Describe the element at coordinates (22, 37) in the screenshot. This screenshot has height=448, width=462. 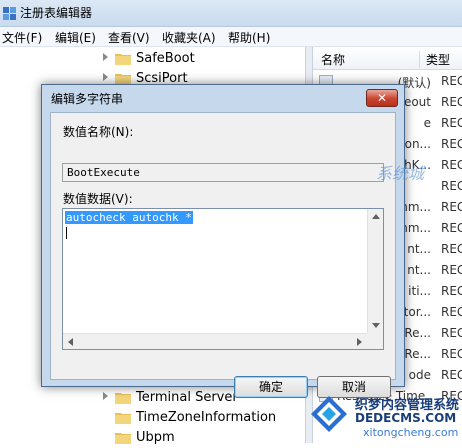
I see `menu-file: 文件(F)` at that location.